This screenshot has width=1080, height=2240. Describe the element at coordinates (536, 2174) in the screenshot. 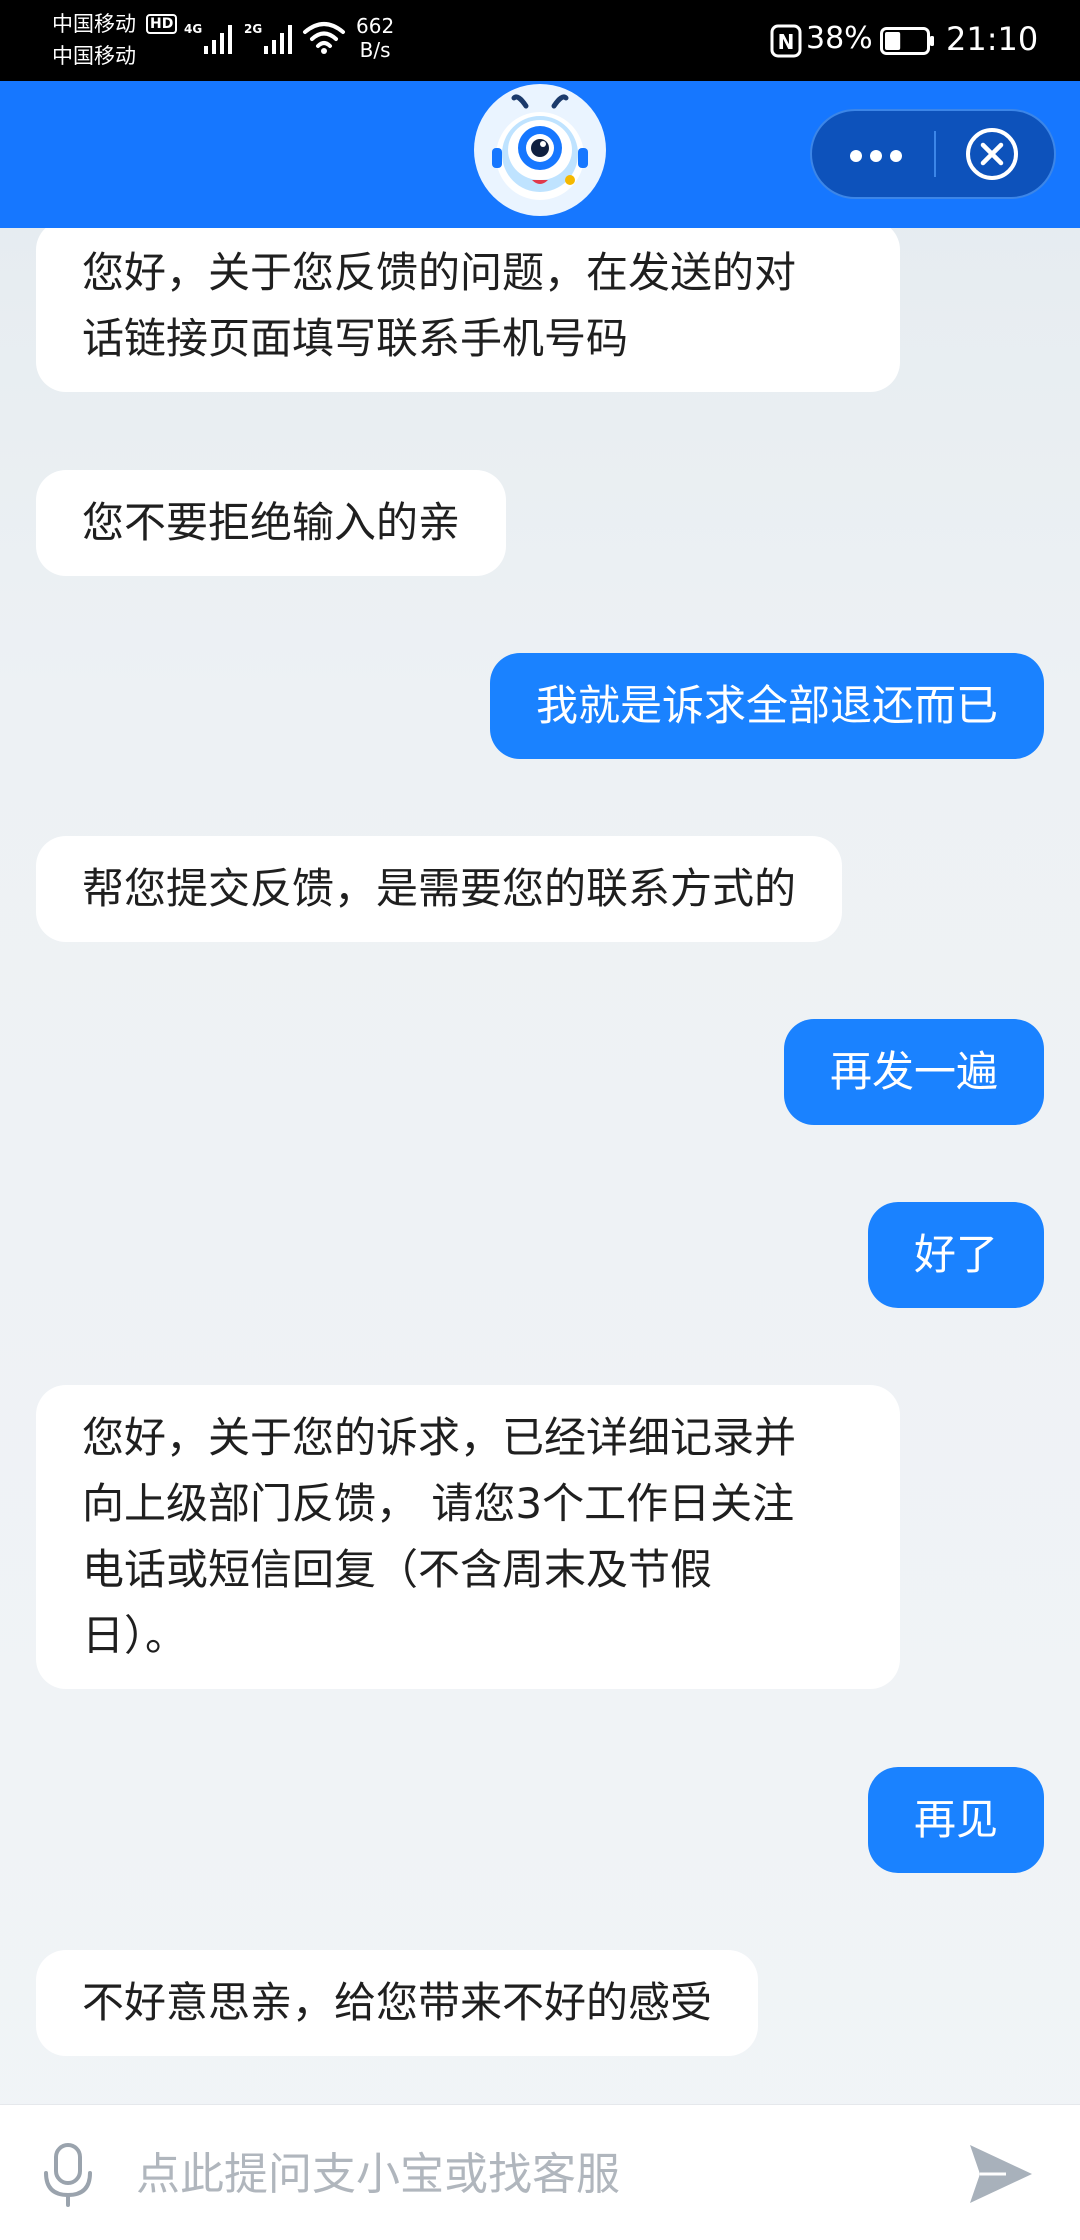

I see `message-input` at that location.